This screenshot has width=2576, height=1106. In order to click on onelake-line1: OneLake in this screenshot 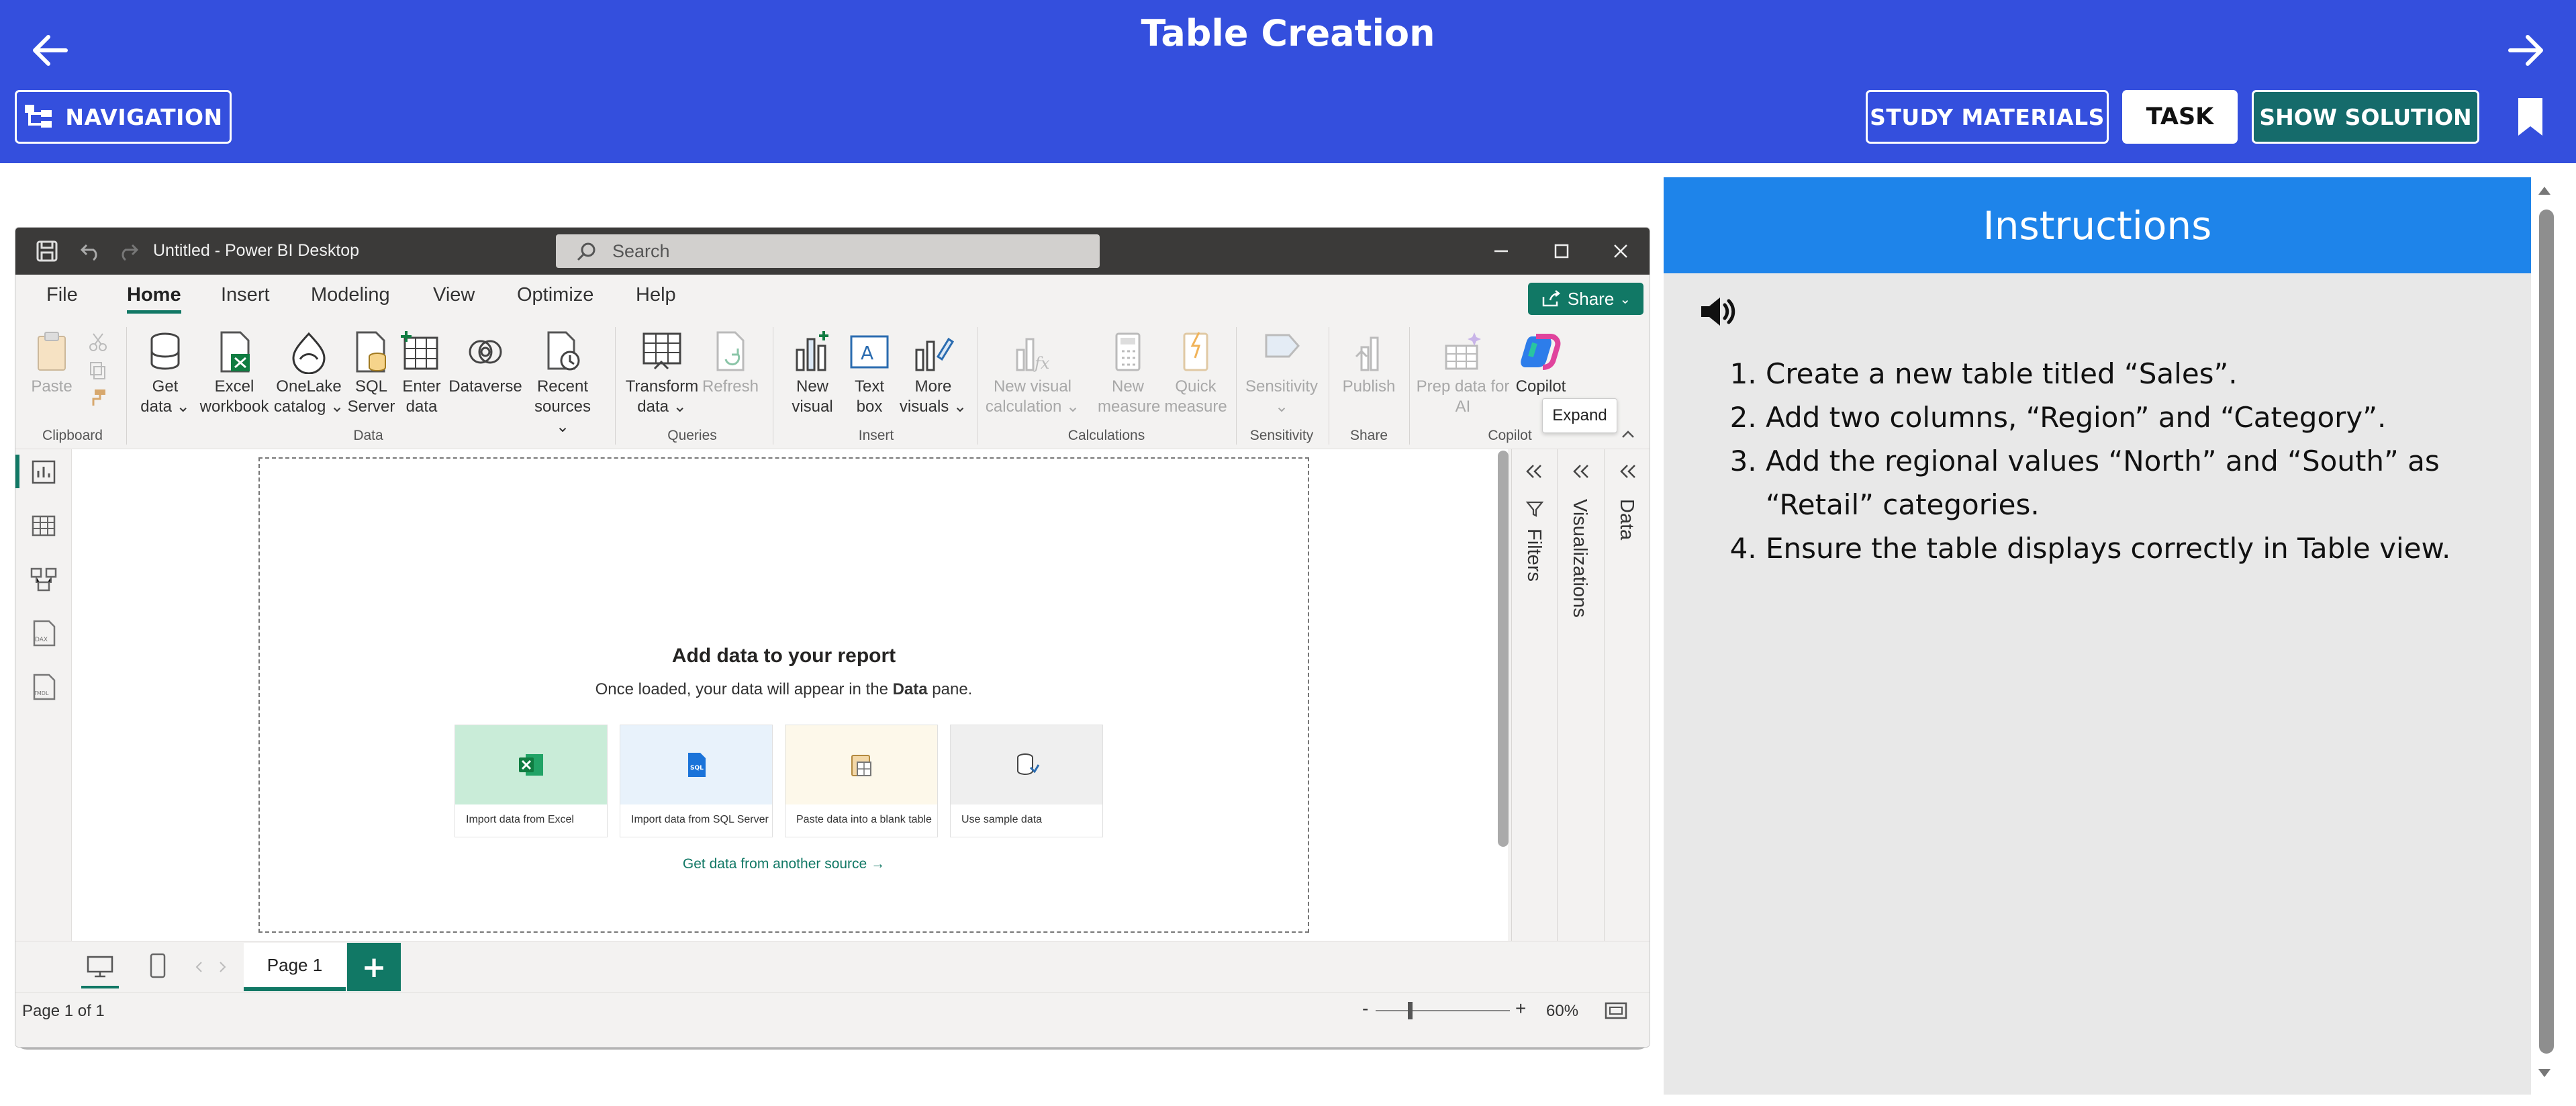, I will do `click(309, 386)`.